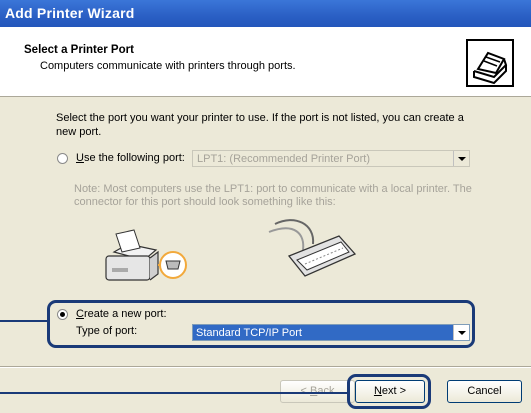  Describe the element at coordinates (107, 331) in the screenshot. I see `port-type-label: Type of port:` at that location.